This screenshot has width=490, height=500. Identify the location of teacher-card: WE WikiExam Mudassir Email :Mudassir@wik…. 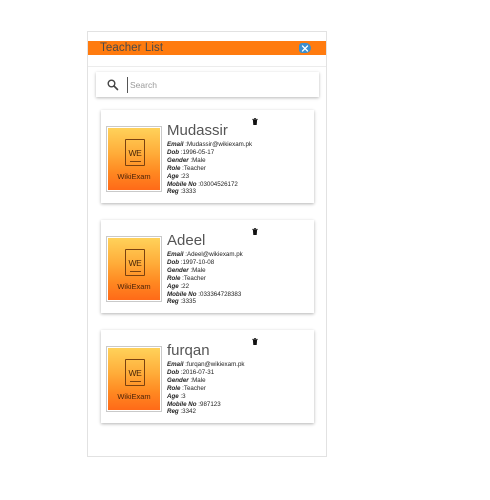
(207, 156).